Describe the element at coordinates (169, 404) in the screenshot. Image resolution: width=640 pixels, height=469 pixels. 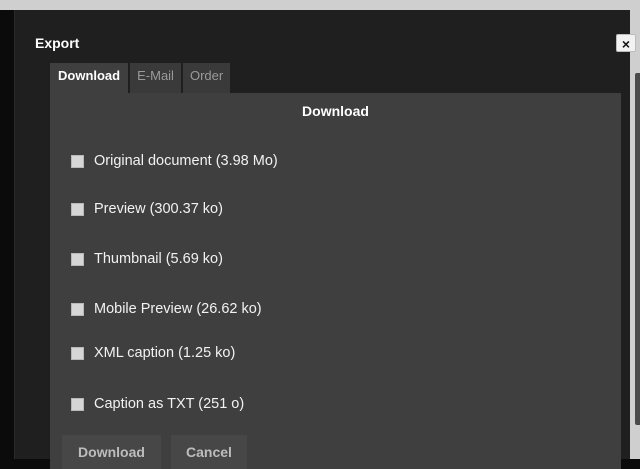
I see `option-label: Caption as TXT (251 o)` at that location.